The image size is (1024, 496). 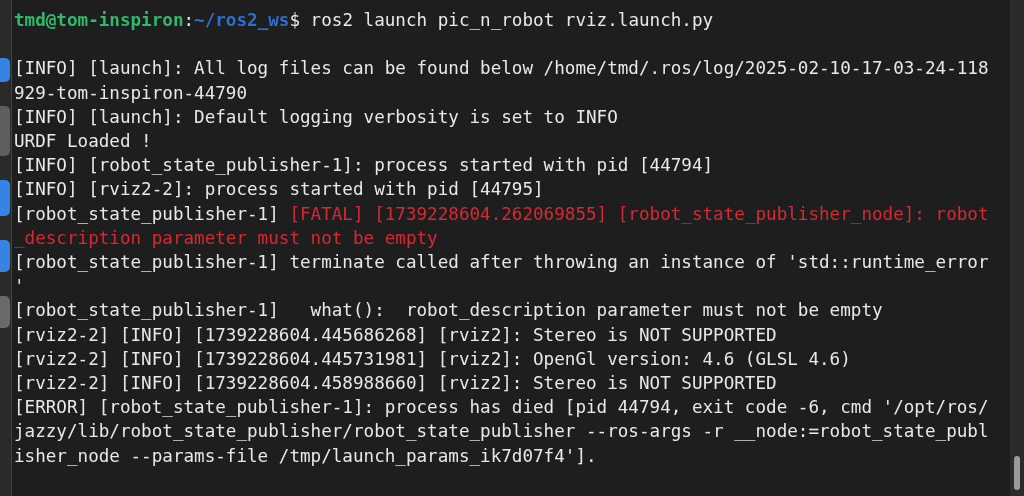 What do you see at coordinates (449, 311) in the screenshot?
I see `log-line: [robot_state_publisher-1] what(): robot_description parameter must not be empty` at bounding box center [449, 311].